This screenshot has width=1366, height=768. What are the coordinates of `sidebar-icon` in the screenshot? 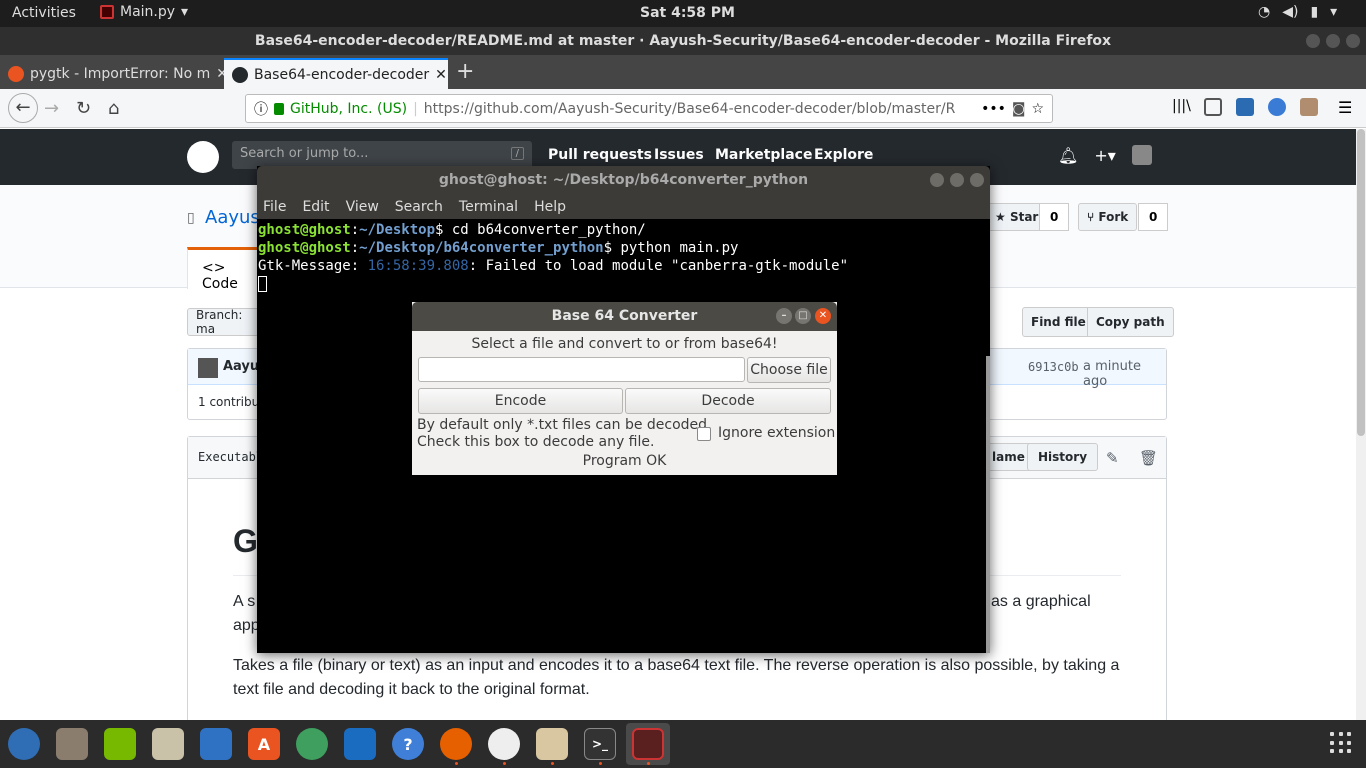 It's located at (1213, 107).